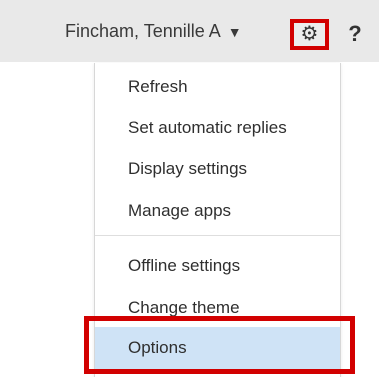 This screenshot has height=377, width=379. Describe the element at coordinates (184, 307) in the screenshot. I see `menu-item-label: Change theme` at that location.